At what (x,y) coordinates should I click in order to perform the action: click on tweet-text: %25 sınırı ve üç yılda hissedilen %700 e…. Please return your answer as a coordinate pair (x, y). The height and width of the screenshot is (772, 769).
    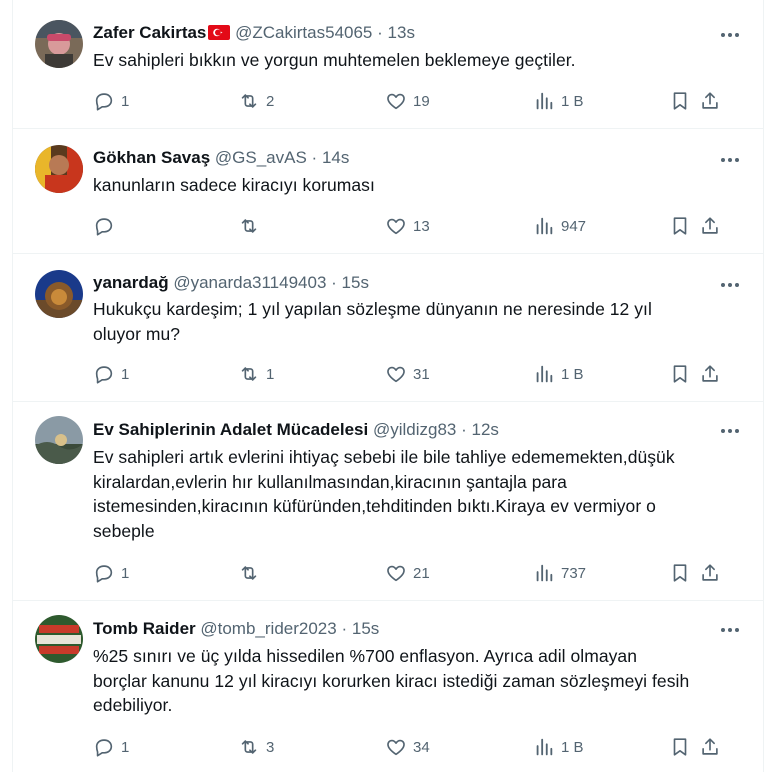
    Looking at the image, I should click on (413, 681).